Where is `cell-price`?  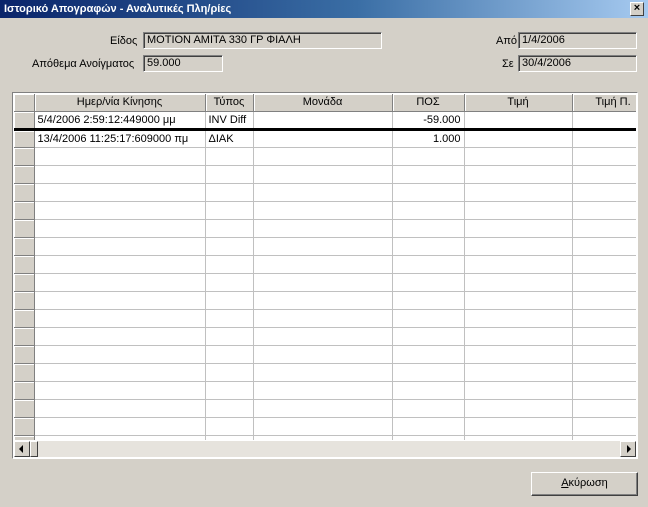 cell-price is located at coordinates (518, 138).